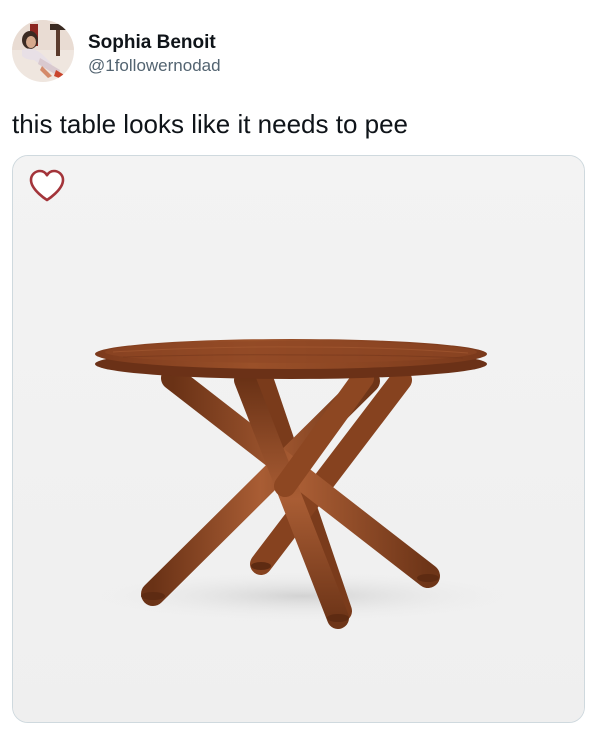 The image size is (599, 743). I want to click on tweet-text: this table looks like it needs to pee, so click(210, 124).